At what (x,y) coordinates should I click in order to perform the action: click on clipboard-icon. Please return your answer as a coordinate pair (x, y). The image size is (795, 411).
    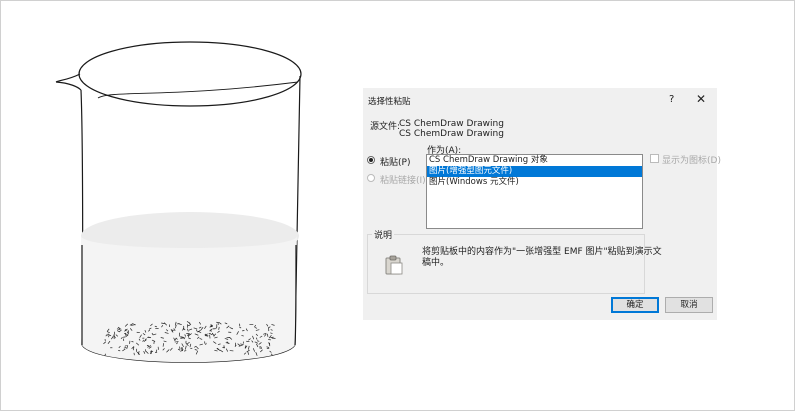
    Looking at the image, I should click on (394, 265).